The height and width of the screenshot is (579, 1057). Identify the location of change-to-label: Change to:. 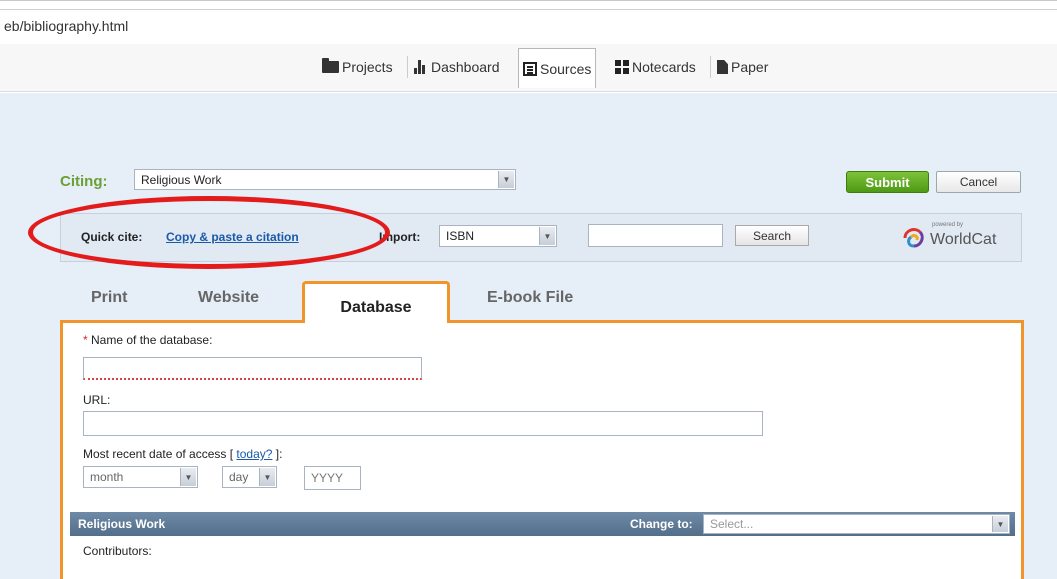
(661, 524).